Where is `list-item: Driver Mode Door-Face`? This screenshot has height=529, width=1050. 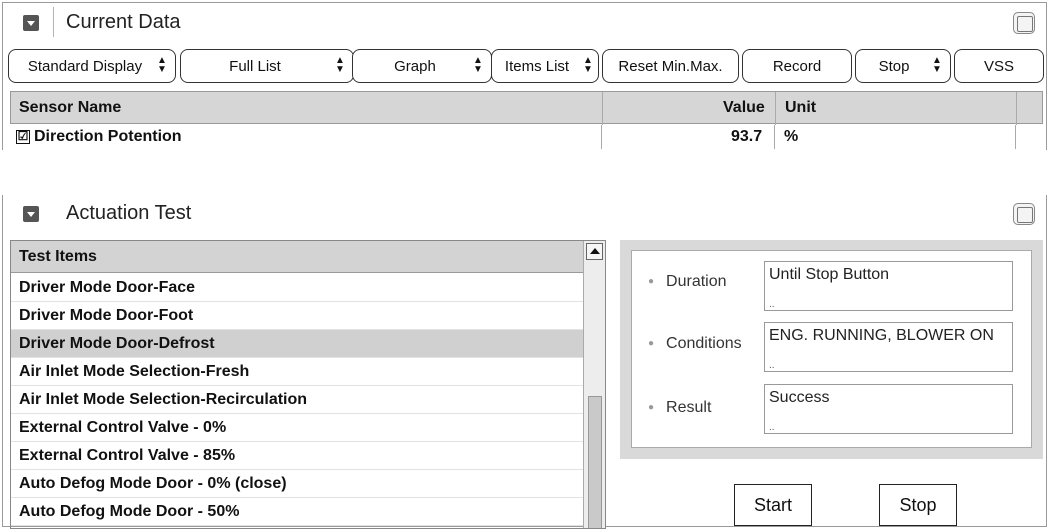
list-item: Driver Mode Door-Face is located at coordinates (297, 288).